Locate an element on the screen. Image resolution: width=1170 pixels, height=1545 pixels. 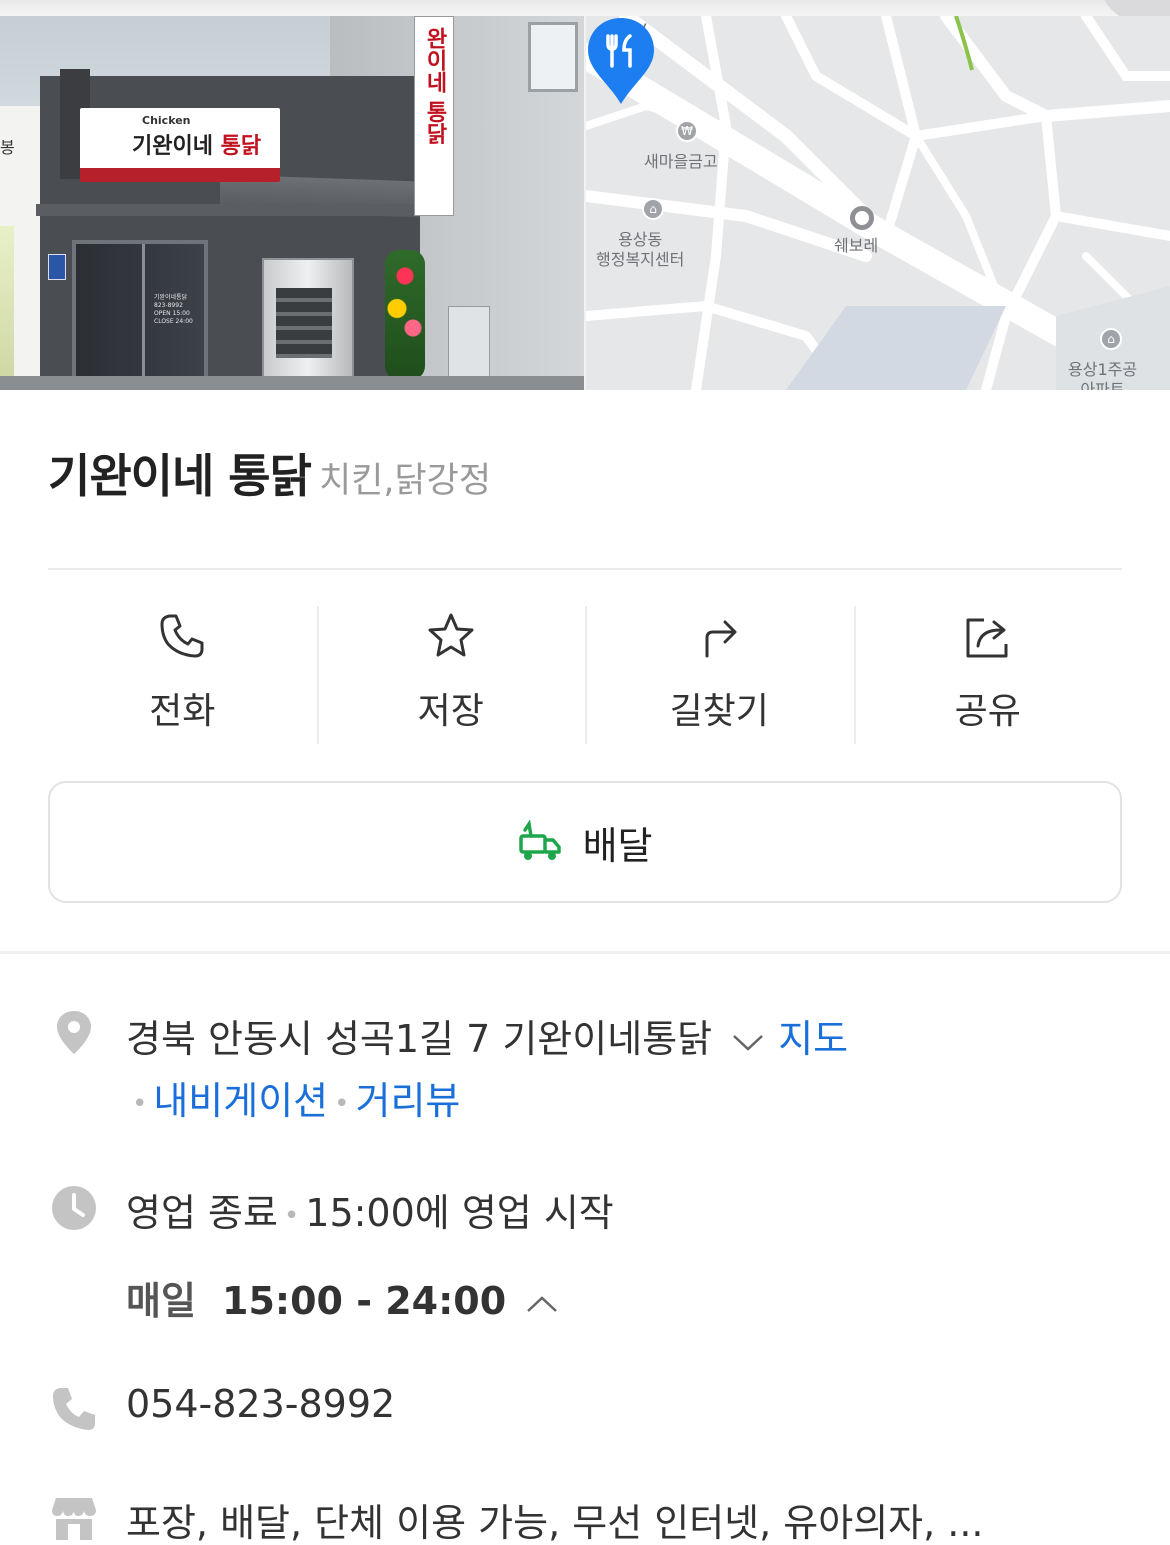
restaurant-pin-icon is located at coordinates (621, 61).